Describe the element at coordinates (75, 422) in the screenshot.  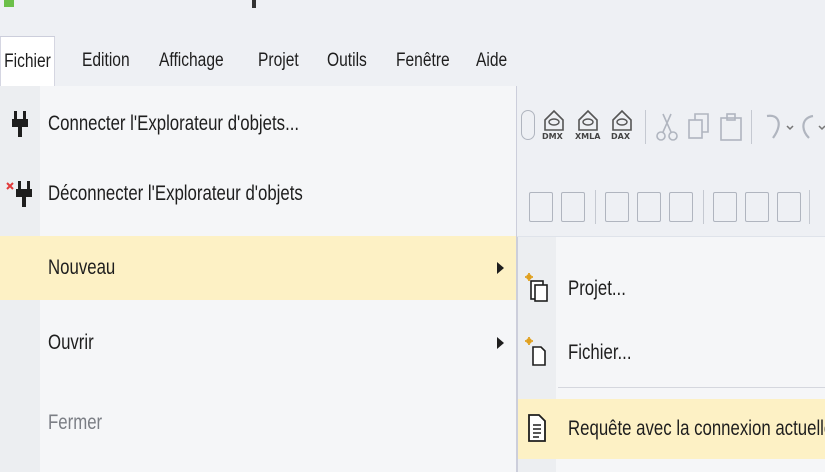
I see `menu-item-label: Fermer` at that location.